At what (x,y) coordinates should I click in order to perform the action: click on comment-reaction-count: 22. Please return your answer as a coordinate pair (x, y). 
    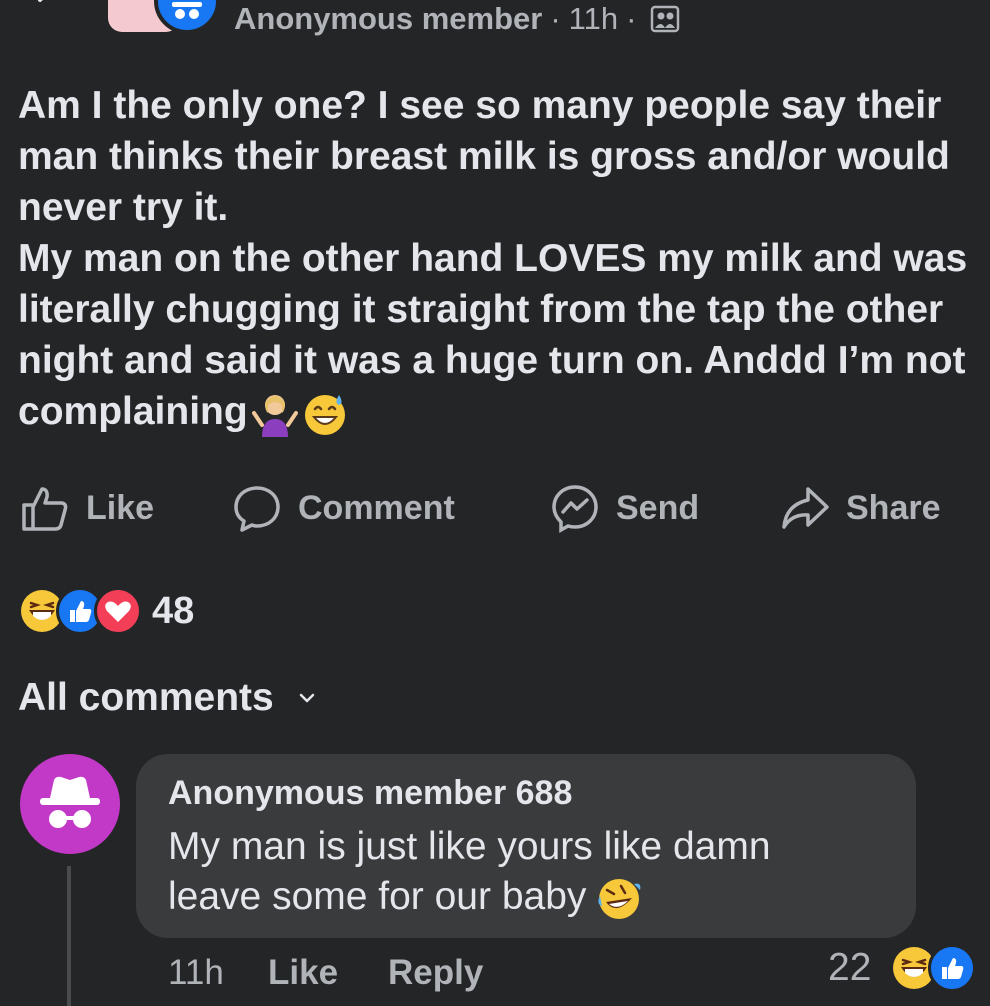
    Looking at the image, I should click on (849, 968).